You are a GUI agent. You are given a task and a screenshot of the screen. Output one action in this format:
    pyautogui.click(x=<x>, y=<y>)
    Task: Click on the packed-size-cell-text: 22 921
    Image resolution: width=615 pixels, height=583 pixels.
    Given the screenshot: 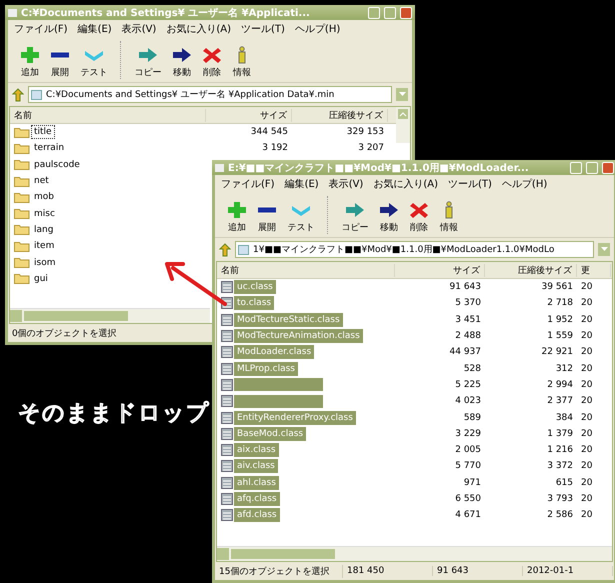 What is the action you would take?
    pyautogui.click(x=557, y=352)
    